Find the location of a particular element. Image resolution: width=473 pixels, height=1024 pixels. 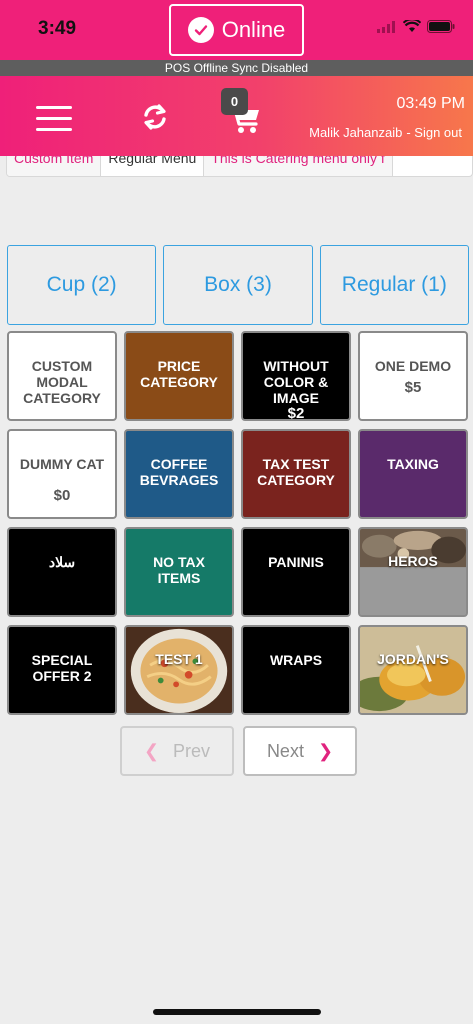

category-tile: DUMMY CAT $0 is located at coordinates (62, 474).